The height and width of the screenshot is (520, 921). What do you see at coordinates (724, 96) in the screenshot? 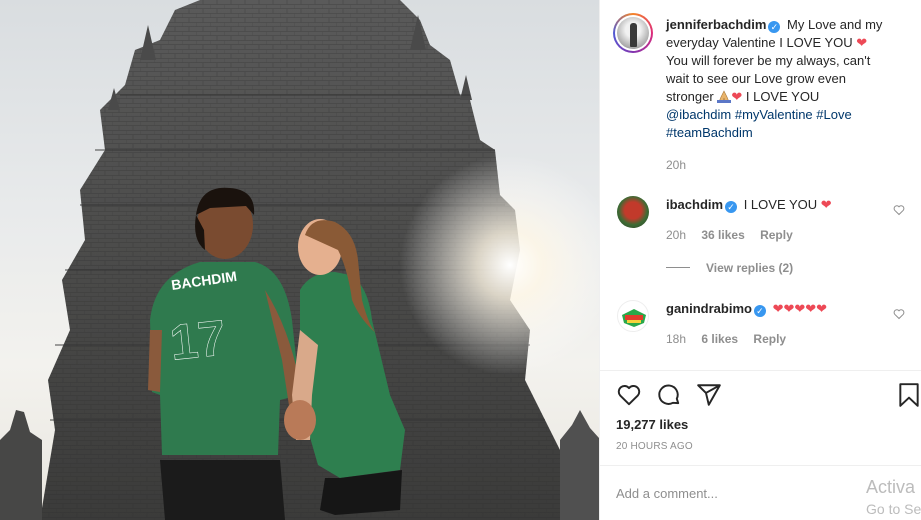
I see `prayer-hands-emoji` at bounding box center [724, 96].